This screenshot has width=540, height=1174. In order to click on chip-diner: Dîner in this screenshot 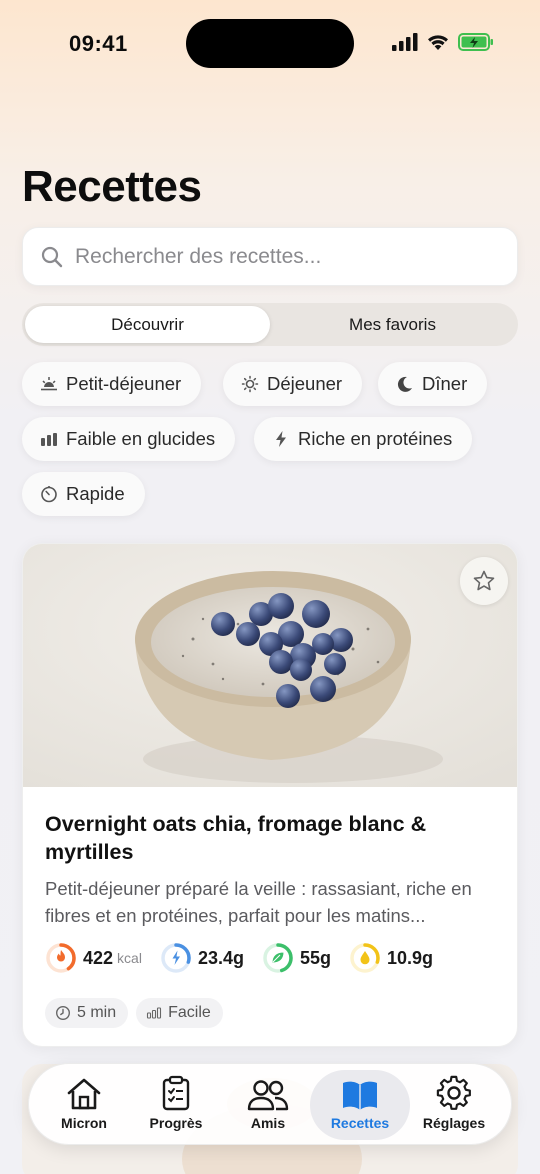, I will do `click(433, 384)`.